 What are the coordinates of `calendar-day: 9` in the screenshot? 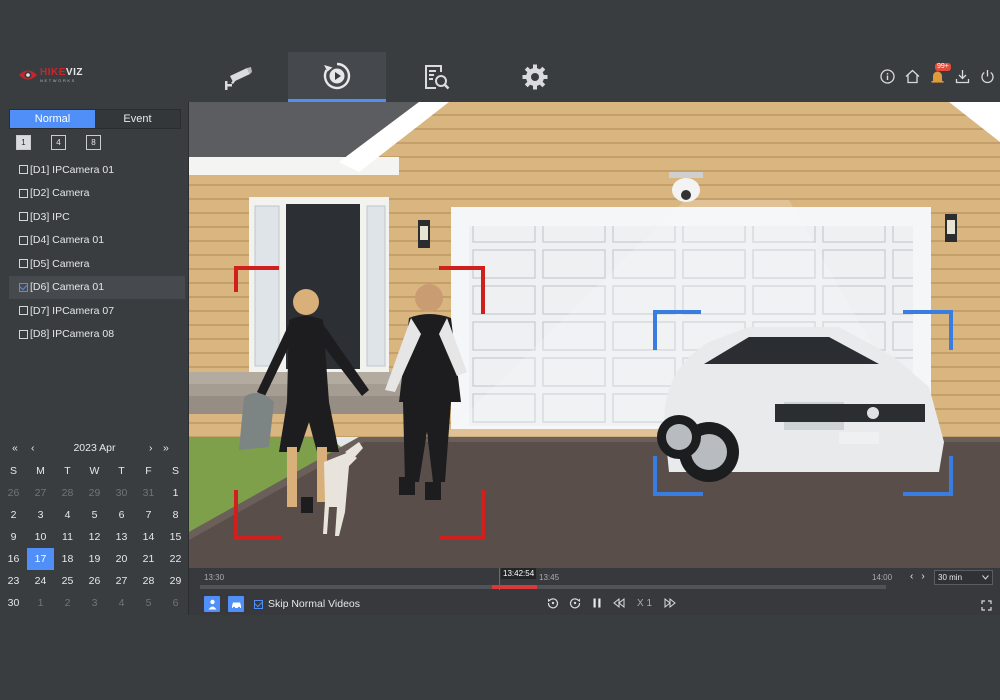 It's located at (13, 537).